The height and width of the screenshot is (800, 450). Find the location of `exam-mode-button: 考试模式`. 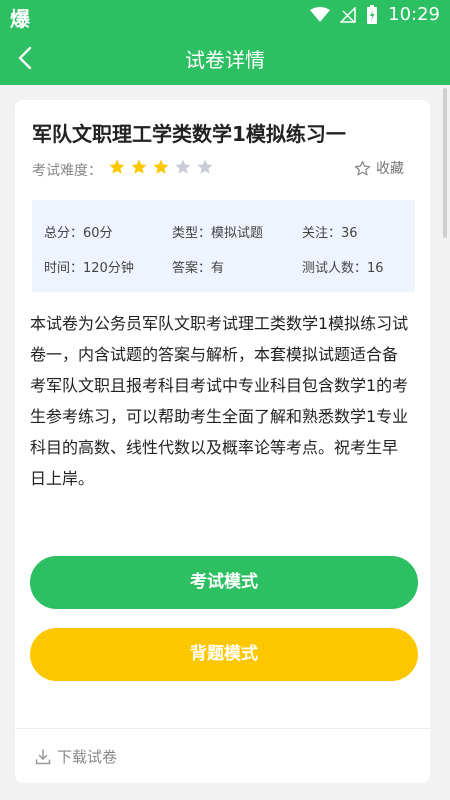

exam-mode-button: 考试模式 is located at coordinates (224, 582).